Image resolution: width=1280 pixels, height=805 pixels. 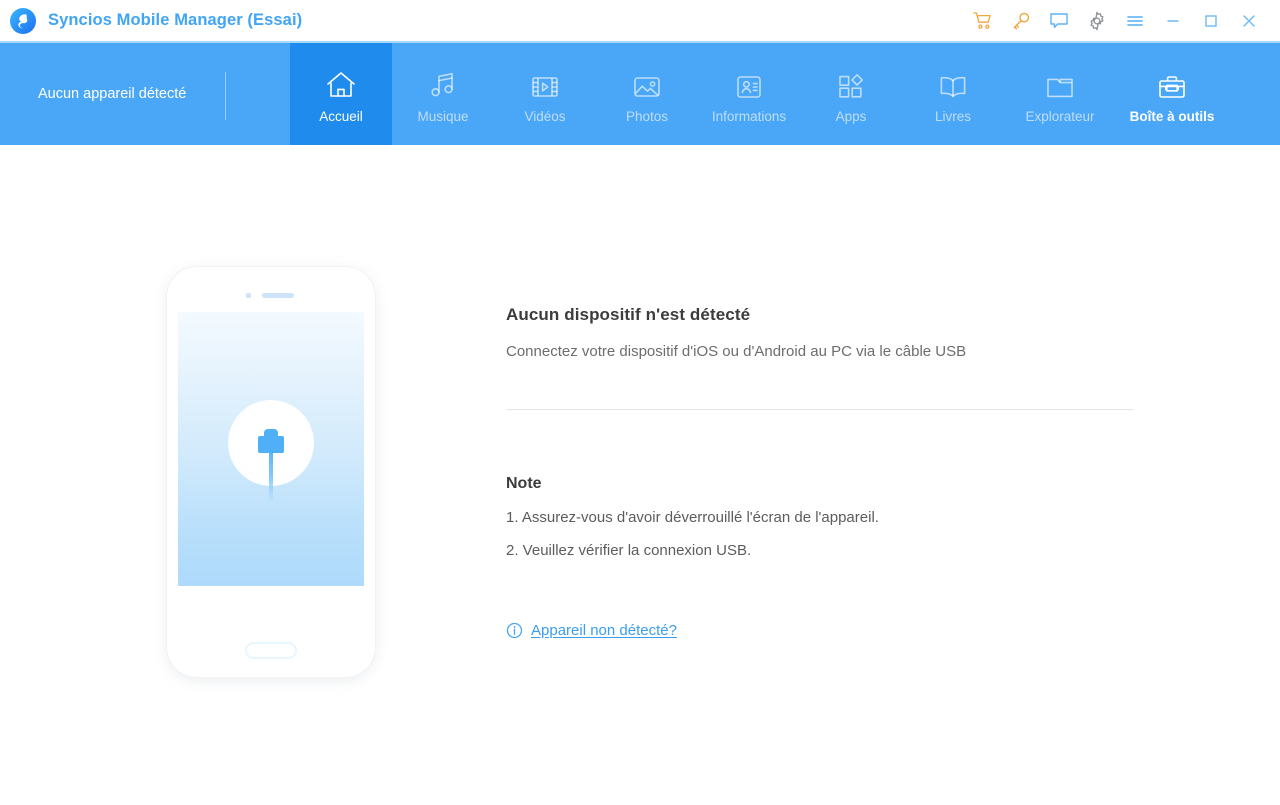 I want to click on nav-label-musique: Musique, so click(x=443, y=116).